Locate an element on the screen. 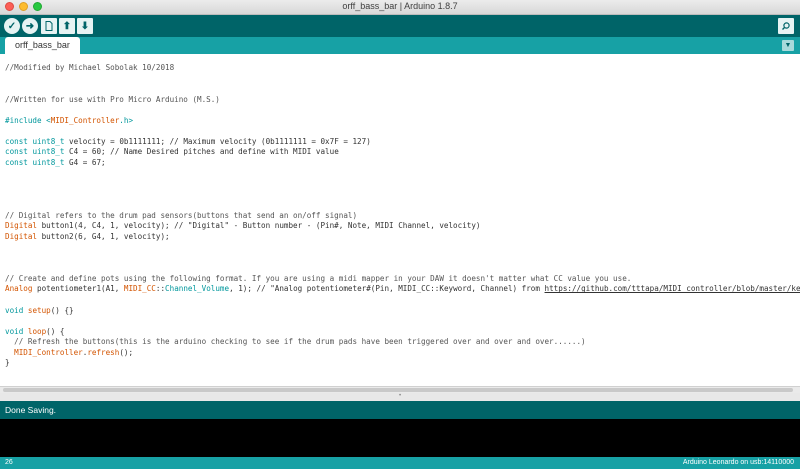  new-file-icon is located at coordinates (49, 26).